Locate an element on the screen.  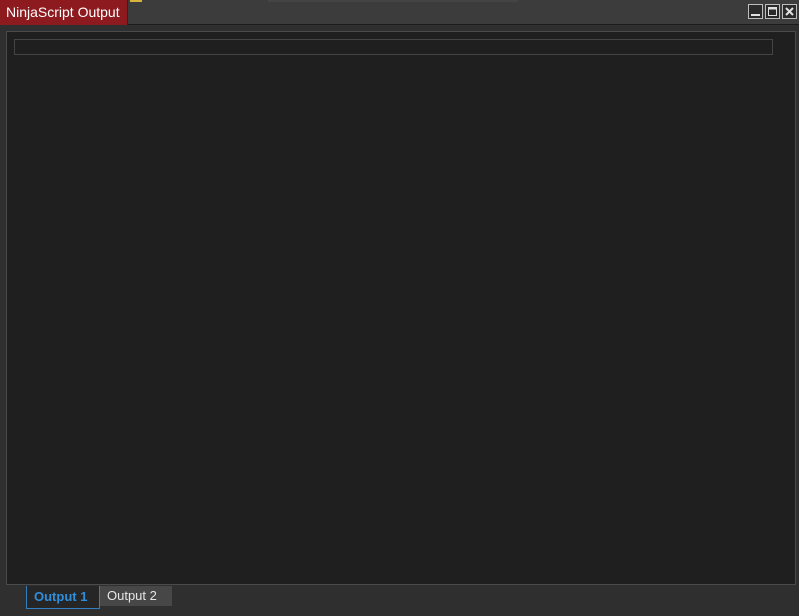
tab-output-2: Output 2 is located at coordinates (136, 596).